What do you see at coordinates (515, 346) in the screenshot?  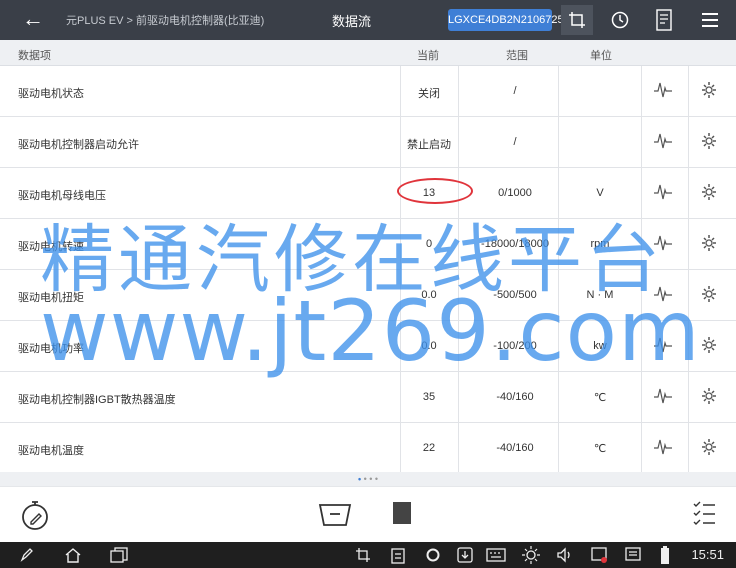 I see `row-range: -100/200` at bounding box center [515, 346].